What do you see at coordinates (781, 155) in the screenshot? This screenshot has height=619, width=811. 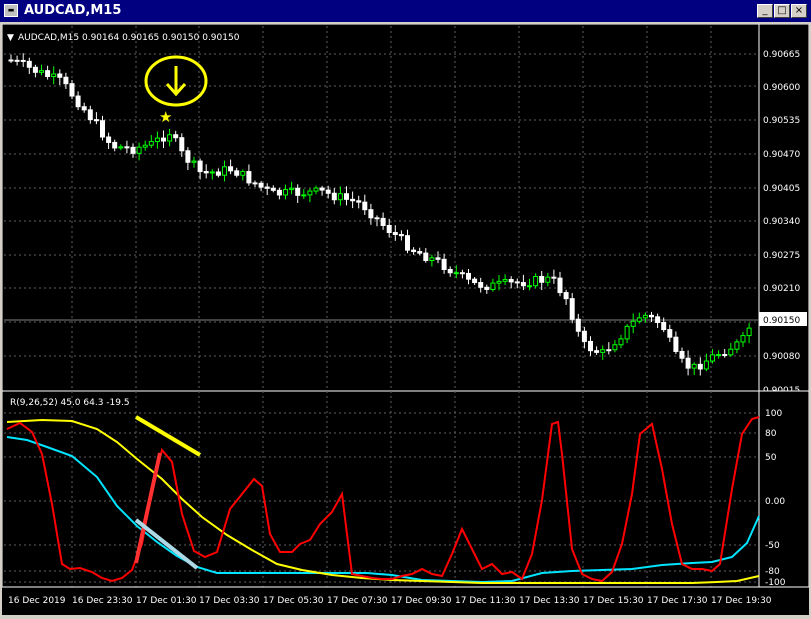 I see `price-label: 0.90470` at bounding box center [781, 155].